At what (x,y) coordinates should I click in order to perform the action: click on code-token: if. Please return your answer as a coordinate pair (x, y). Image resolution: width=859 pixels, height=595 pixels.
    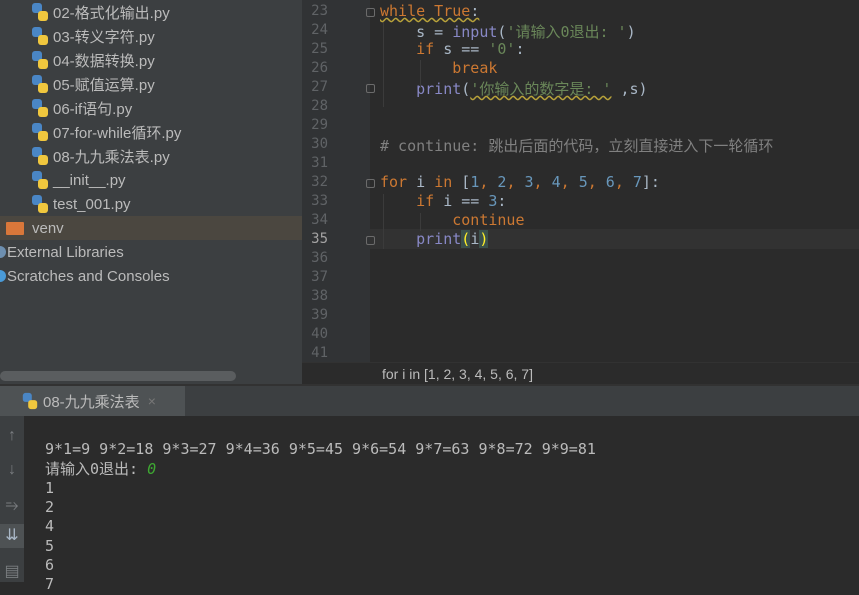
    Looking at the image, I should click on (425, 49).